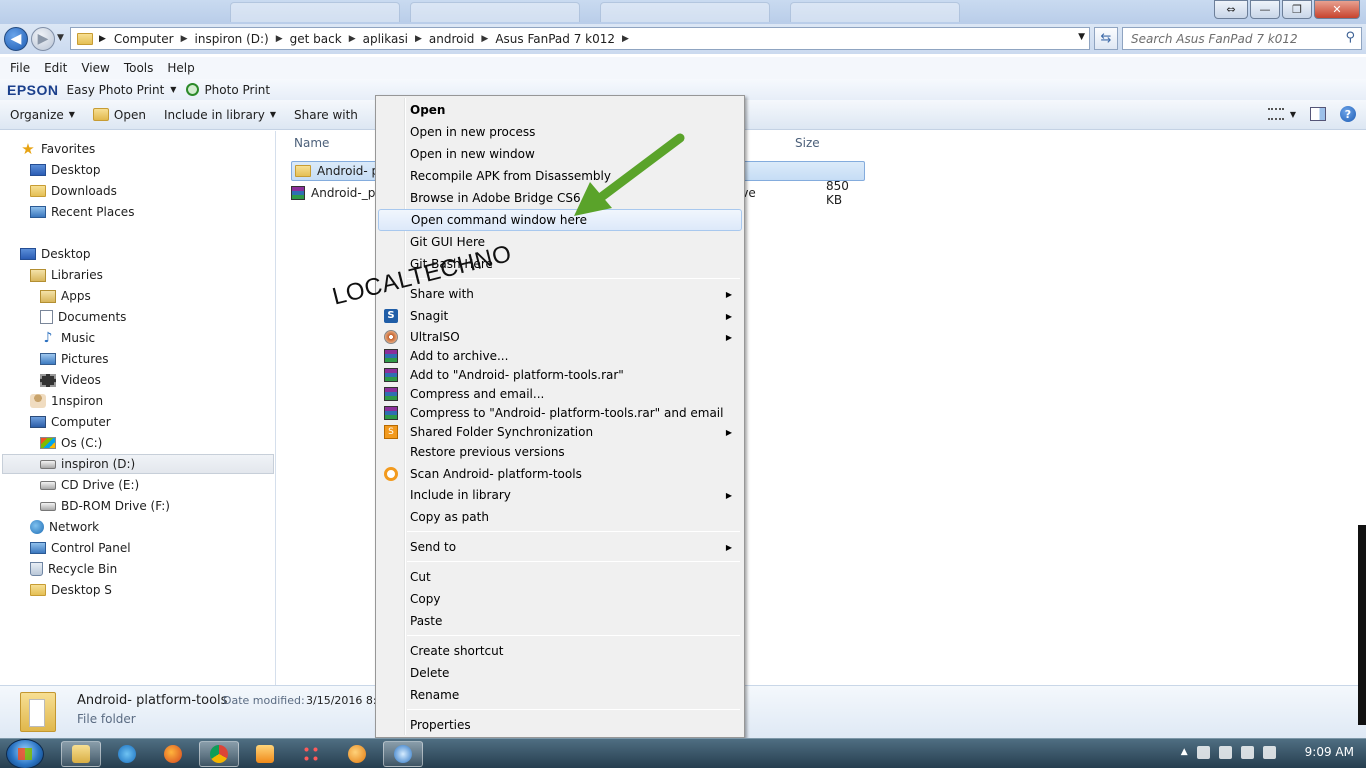  What do you see at coordinates (1203, 752) in the screenshot?
I see `tray-icon` at bounding box center [1203, 752].